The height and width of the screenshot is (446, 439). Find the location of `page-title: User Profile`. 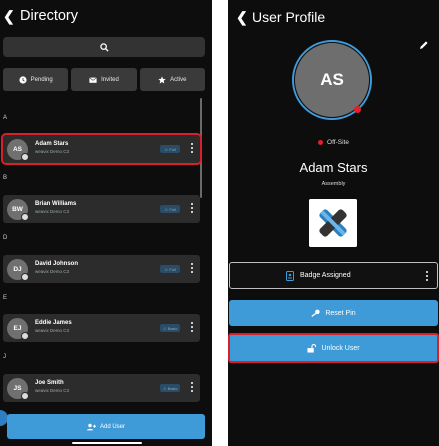

page-title: User Profile is located at coordinates (289, 17).